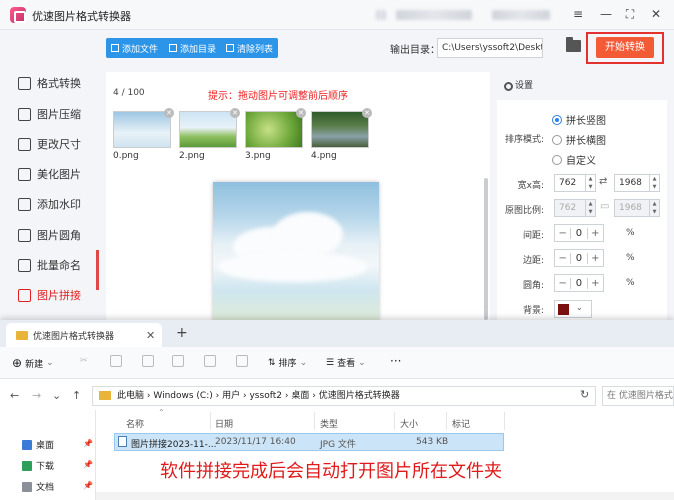 This screenshot has height=500, width=674. What do you see at coordinates (533, 286) in the screenshot?
I see `radius-label: 圆角:` at bounding box center [533, 286].